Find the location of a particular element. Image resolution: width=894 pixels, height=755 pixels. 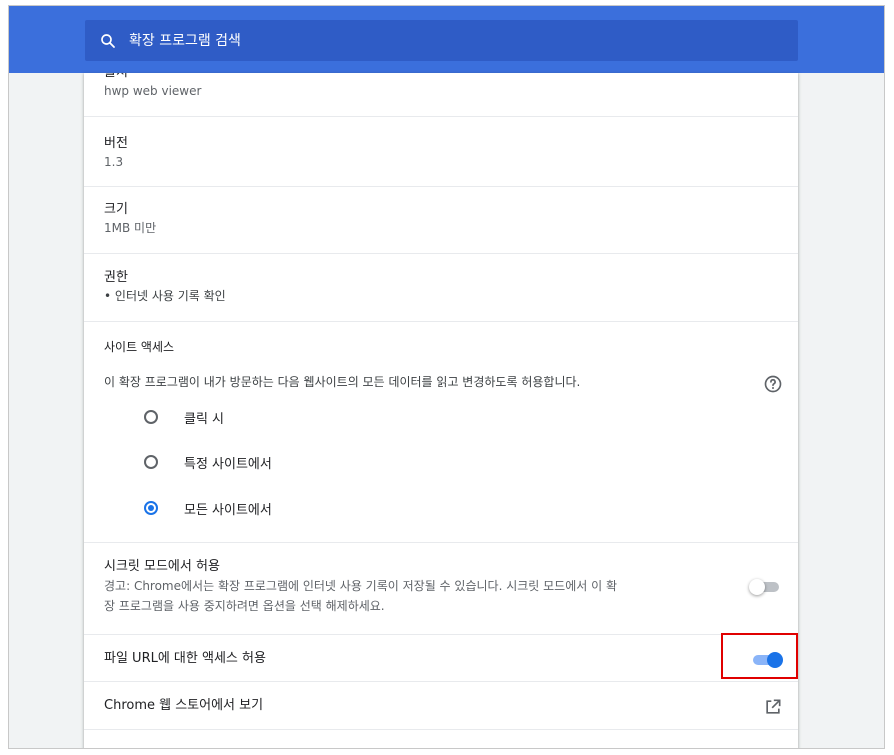

size-section: 크기 1MB 미만 is located at coordinates (441, 219).